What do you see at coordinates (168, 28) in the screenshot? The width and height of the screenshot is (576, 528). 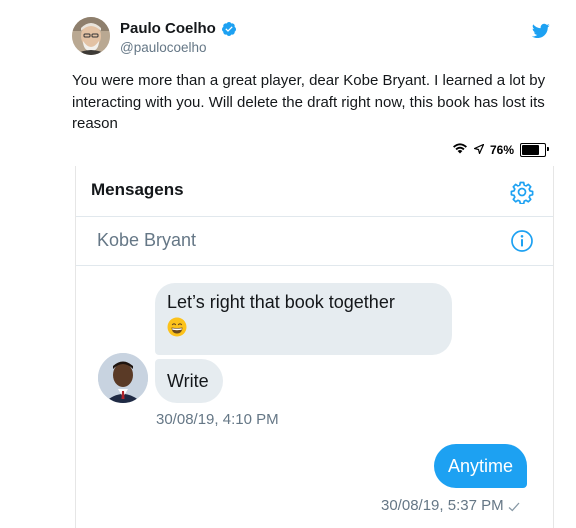 I see `author-name: Paulo Coelho` at bounding box center [168, 28].